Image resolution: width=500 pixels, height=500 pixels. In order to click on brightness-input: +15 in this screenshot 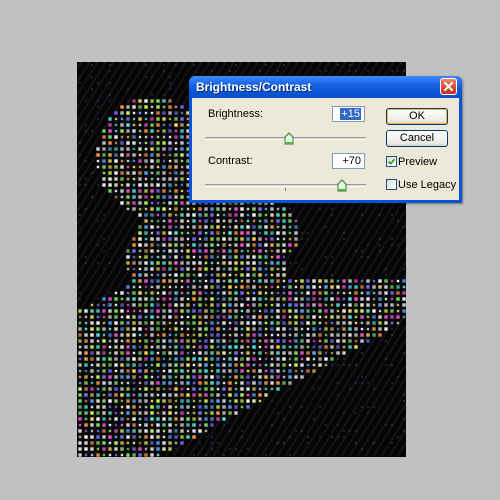, I will do `click(348, 114)`.